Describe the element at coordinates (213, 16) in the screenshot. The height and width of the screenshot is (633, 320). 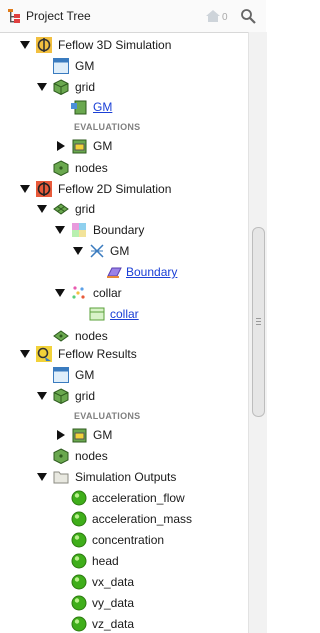
I see `home-icon` at that location.